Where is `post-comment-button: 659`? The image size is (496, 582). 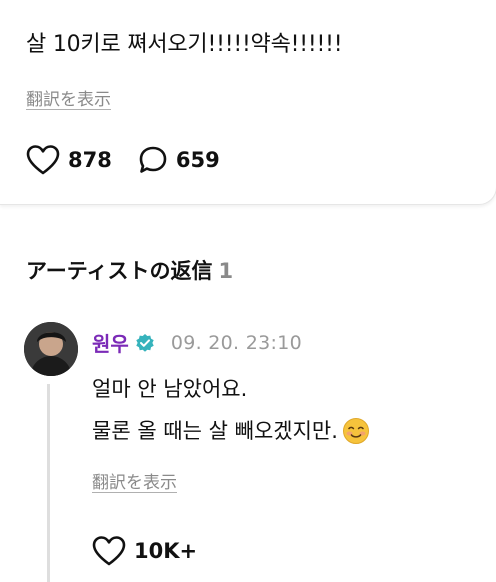
post-comment-button: 659 is located at coordinates (179, 160).